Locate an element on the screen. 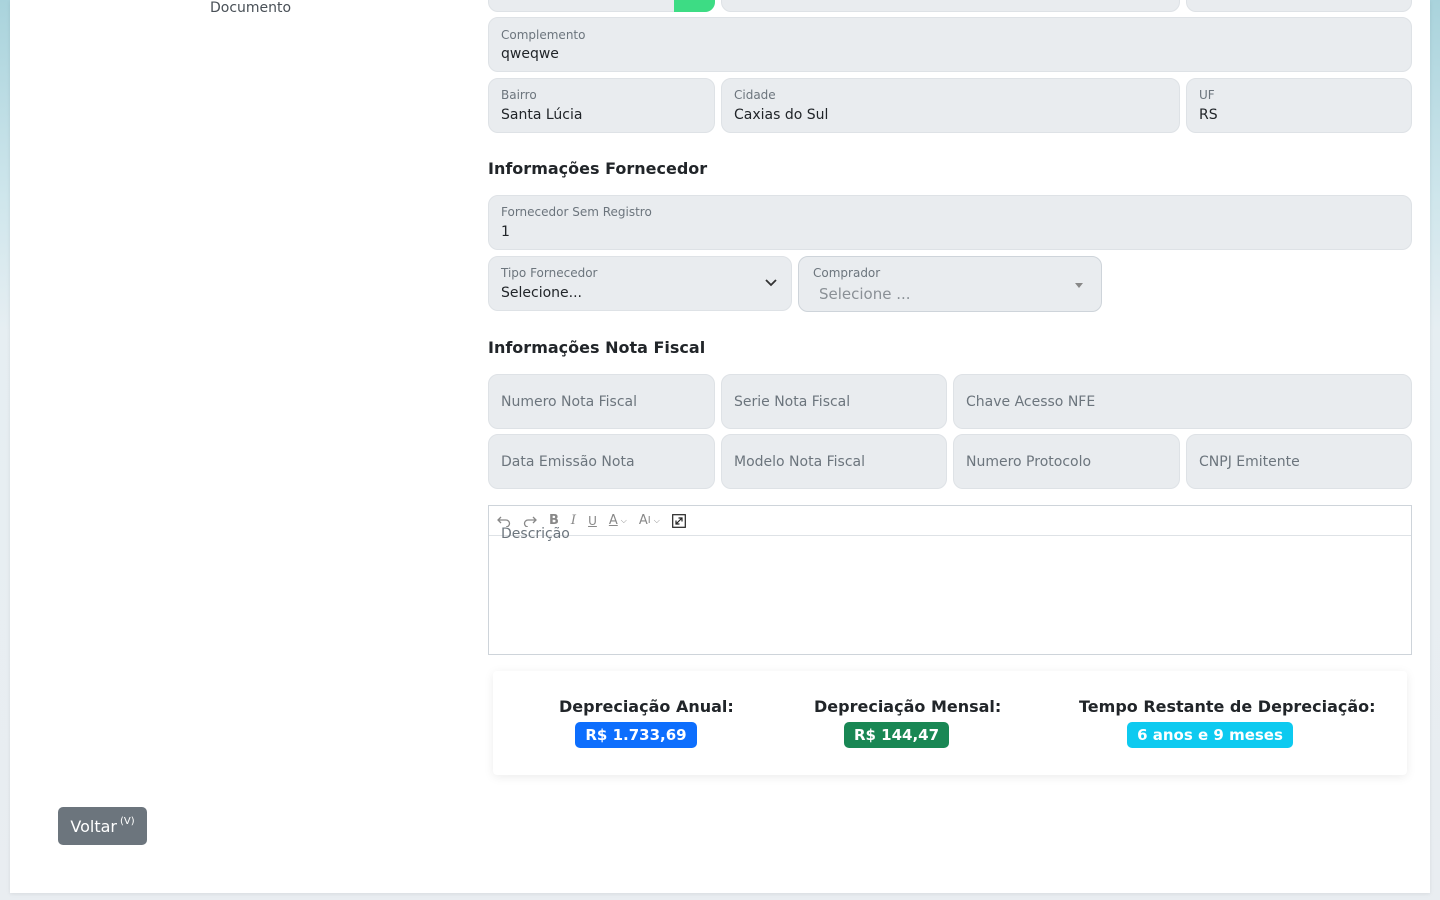 The height and width of the screenshot is (900, 1440). bairro-field: Bairro Santa Lúcia is located at coordinates (601, 105).